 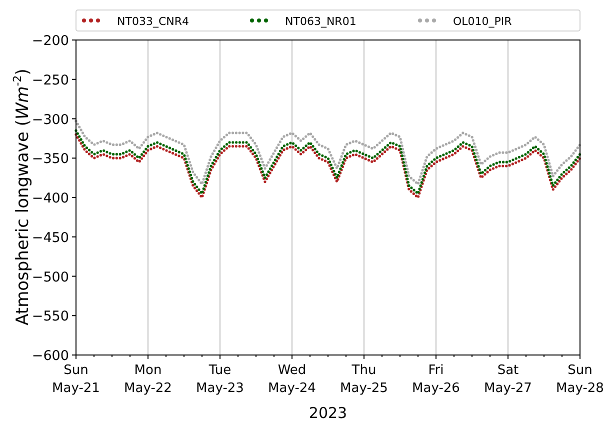 I want to click on tick-label: −600, so click(x=50, y=356).